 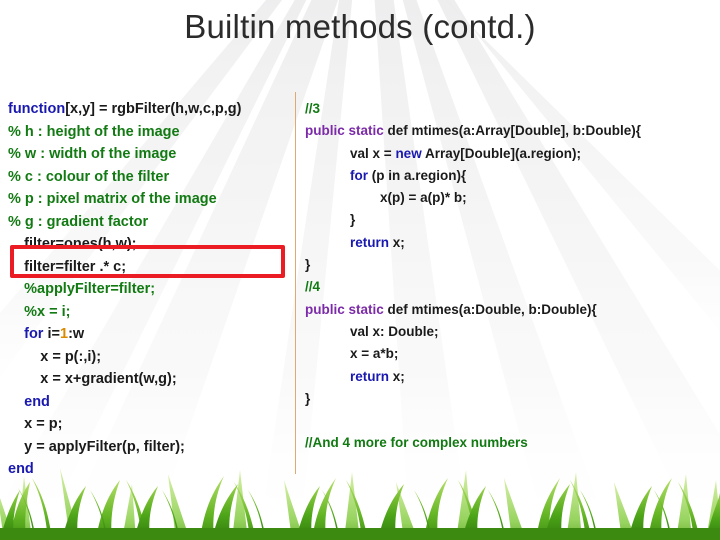 I want to click on code-line: function[x,y] = rgbFilter(h,w,c,p,g), so click(x=148, y=109).